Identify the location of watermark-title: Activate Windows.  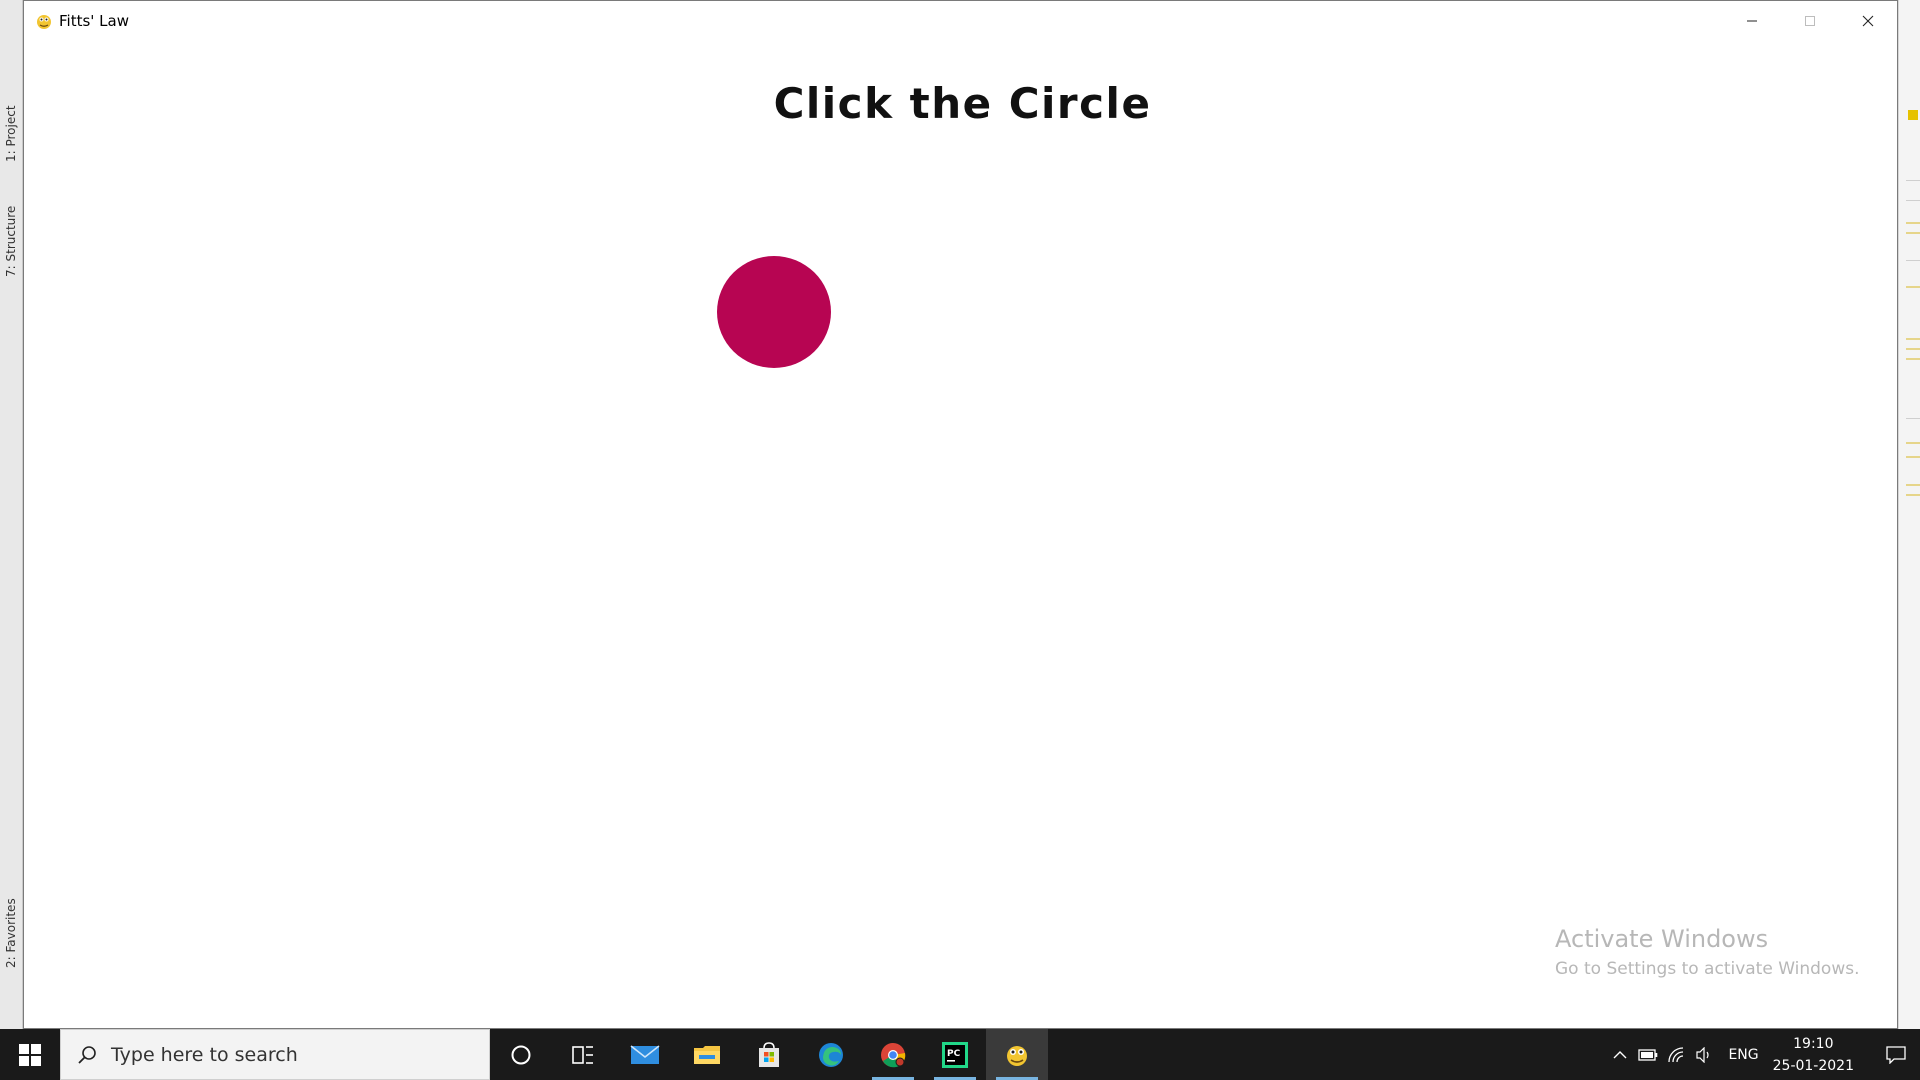
(1662, 939).